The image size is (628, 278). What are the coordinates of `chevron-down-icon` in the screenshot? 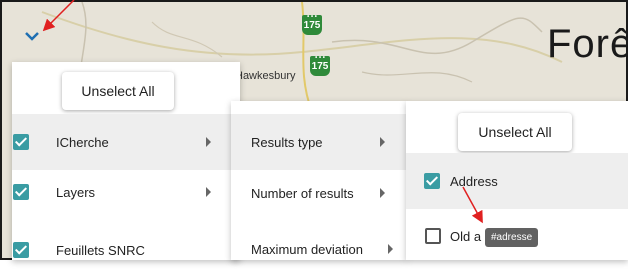 It's located at (32, 36).